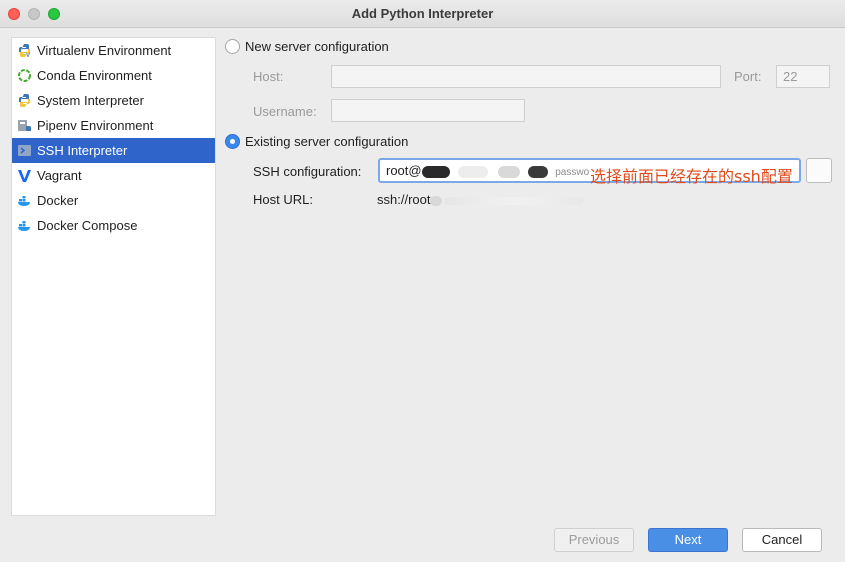  Describe the element at coordinates (104, 50) in the screenshot. I see `sidebar-item-label: Virtualenv Environment` at that location.